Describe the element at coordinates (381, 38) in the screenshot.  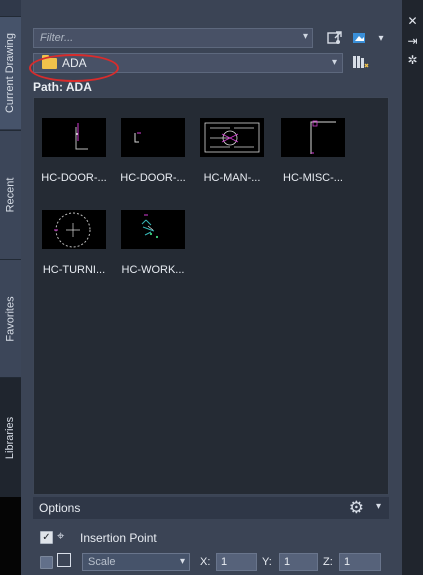
I see `view-menu-icon: ▾` at that location.